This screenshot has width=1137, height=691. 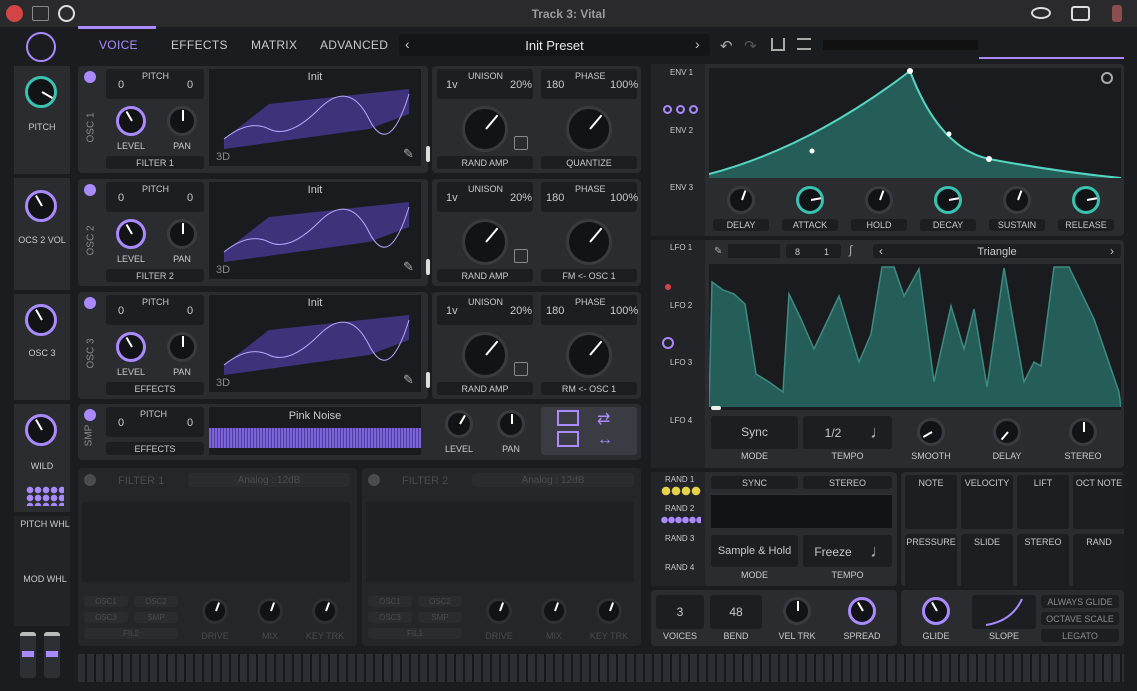 What do you see at coordinates (681, 491) in the screenshot?
I see `random-1-mod-dots` at bounding box center [681, 491].